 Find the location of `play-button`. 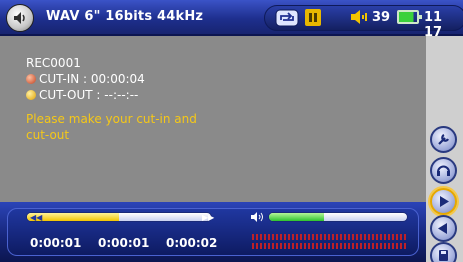

play-button is located at coordinates (443, 201).